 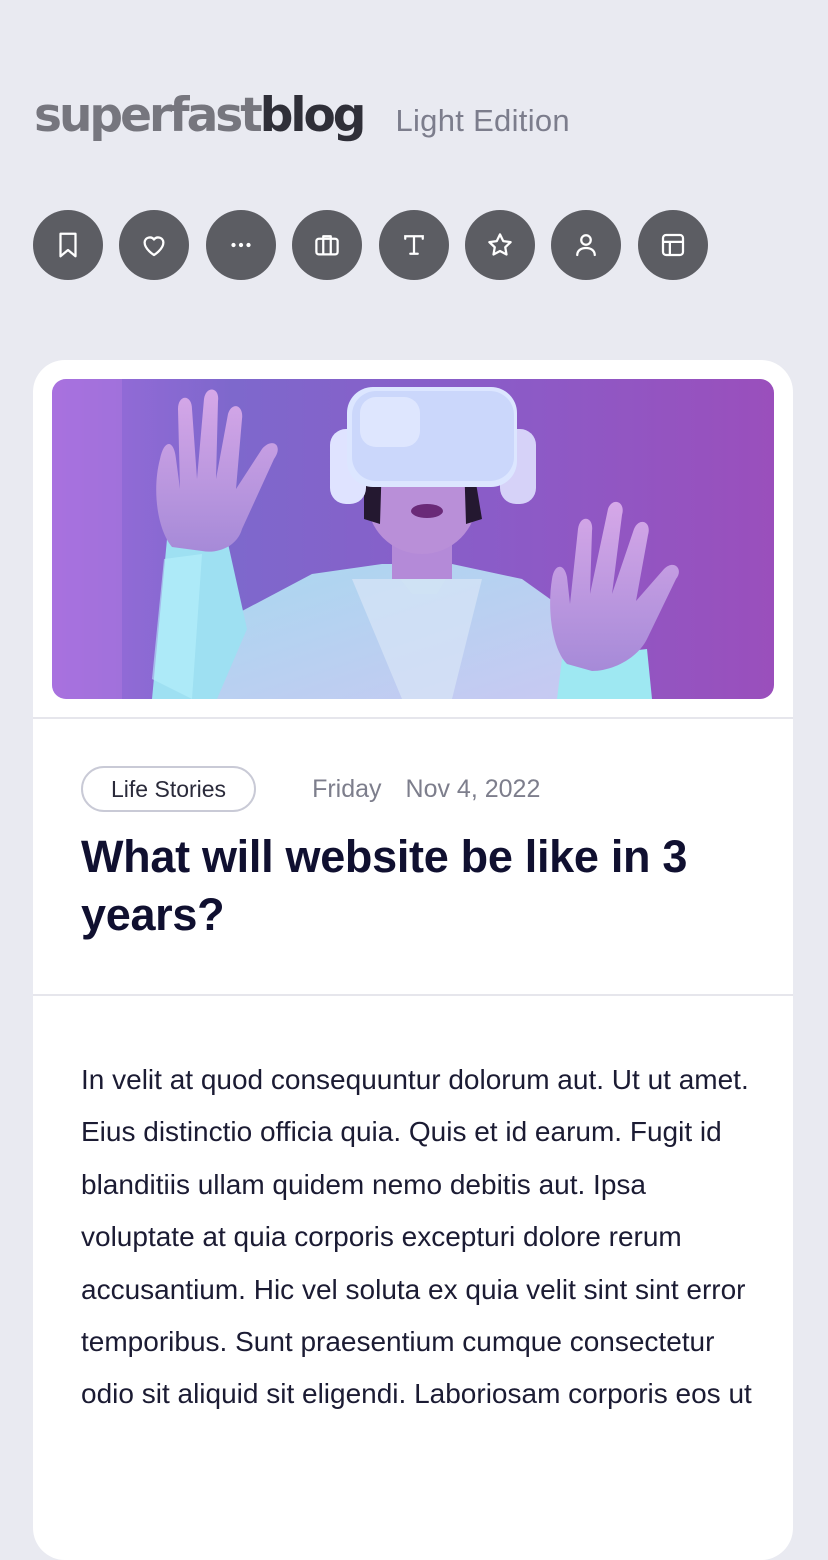 I want to click on category-tag: Life Stories, so click(x=169, y=789).